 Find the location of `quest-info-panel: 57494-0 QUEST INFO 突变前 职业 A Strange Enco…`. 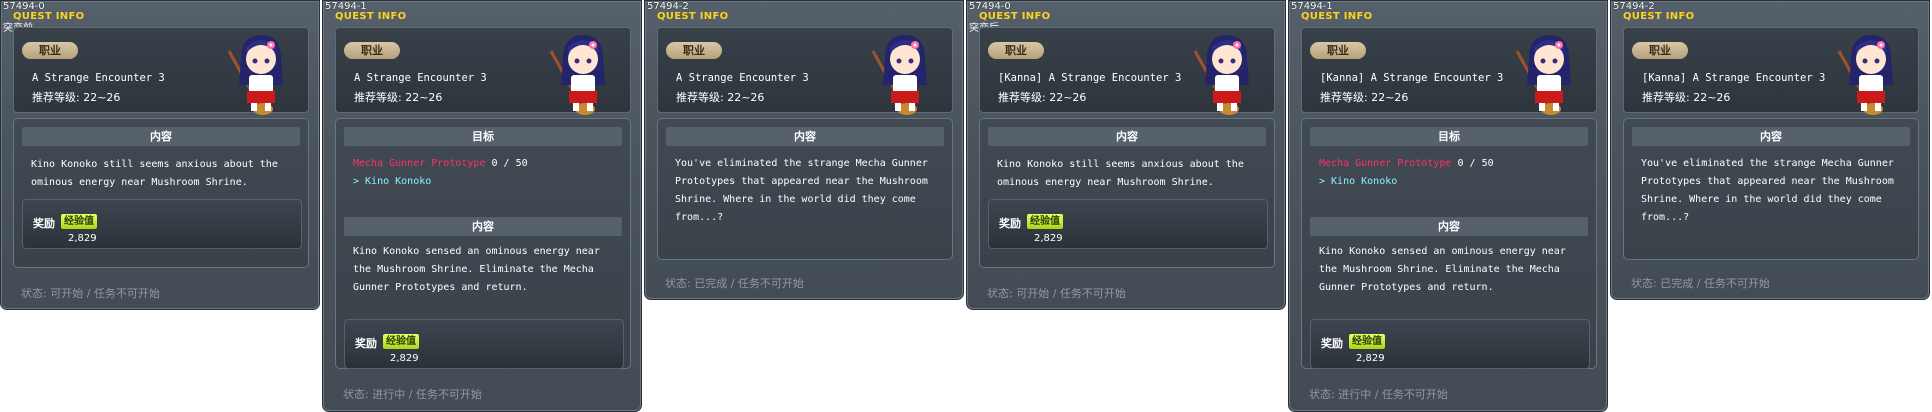

quest-info-panel: 57494-0 QUEST INFO 突变前 职业 A Strange Enco… is located at coordinates (160, 155).